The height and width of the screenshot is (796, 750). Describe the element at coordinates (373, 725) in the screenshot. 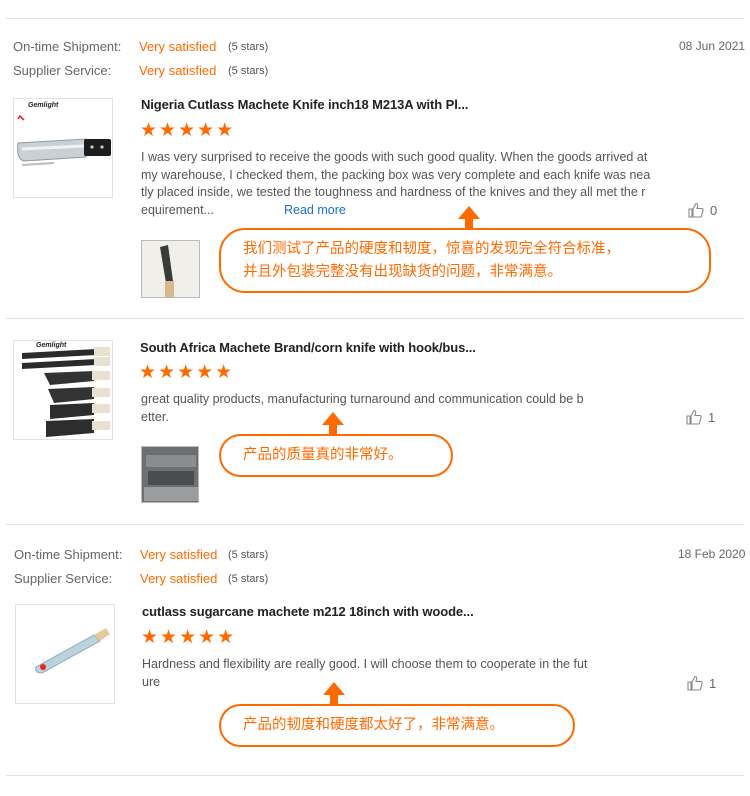

I see `callout-line: 产品的韧度和硬度都太好了，非常满意。` at that location.